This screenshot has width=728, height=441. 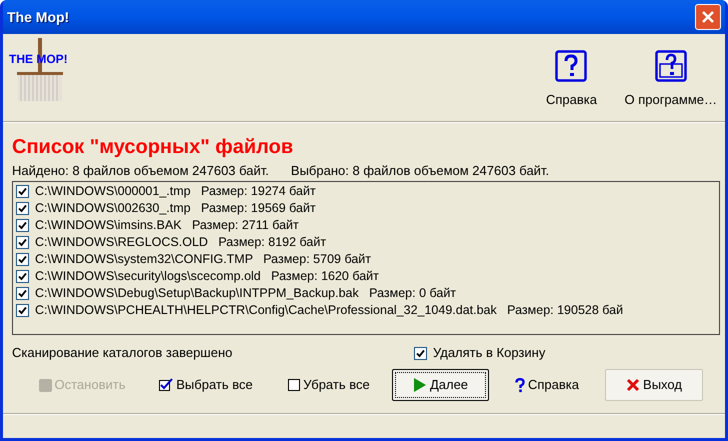 What do you see at coordinates (329, 385) in the screenshot?
I see `clear-all-button: Убрать все` at bounding box center [329, 385].